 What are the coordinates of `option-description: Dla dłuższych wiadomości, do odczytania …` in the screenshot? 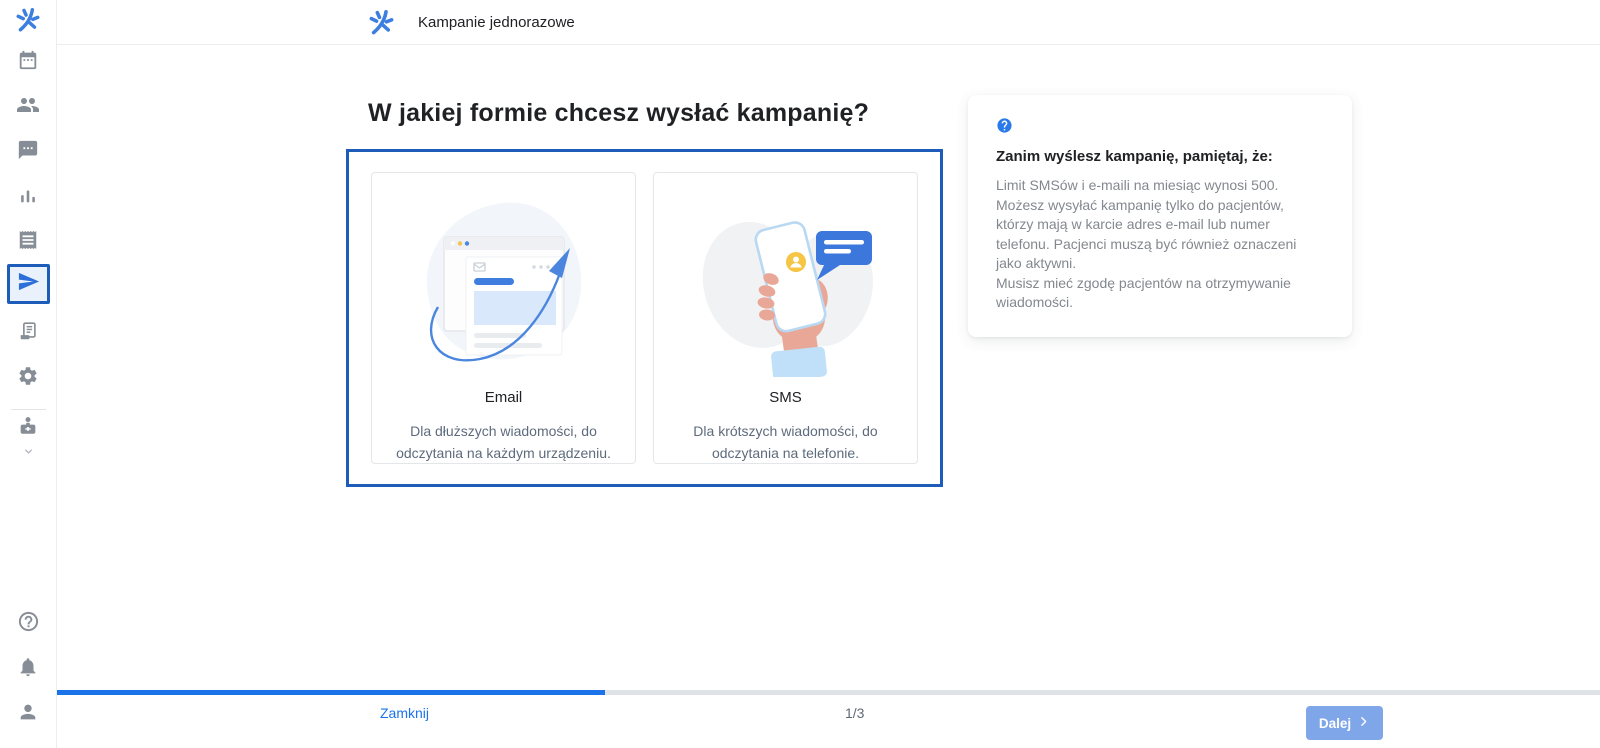 It's located at (503, 442).